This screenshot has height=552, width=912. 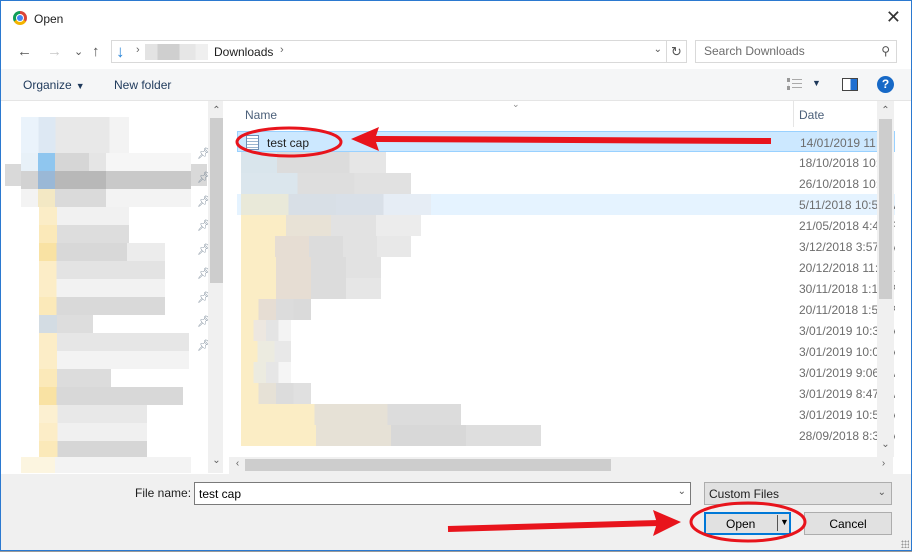 I want to click on file-row: 28/09/2018 8:38 AM, so click(x=566, y=435).